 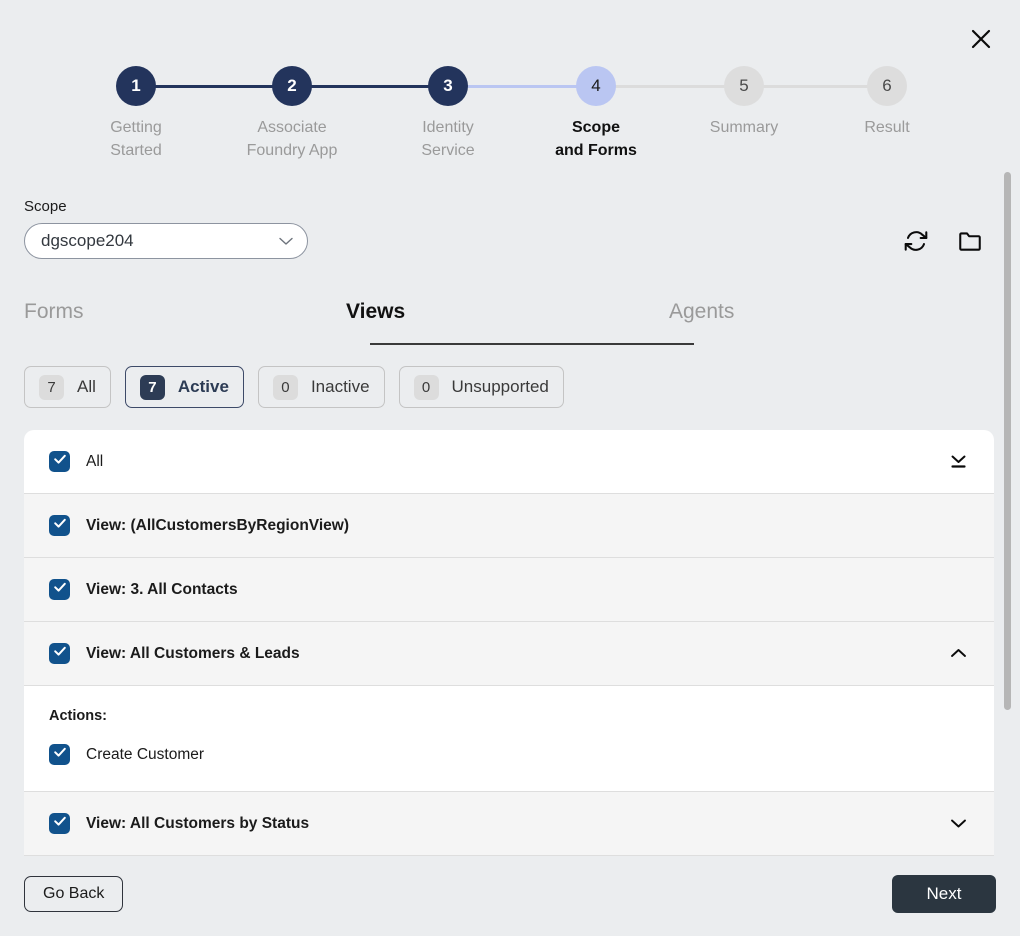 What do you see at coordinates (145, 754) in the screenshot?
I see `action-item-label: Create Customer` at bounding box center [145, 754].